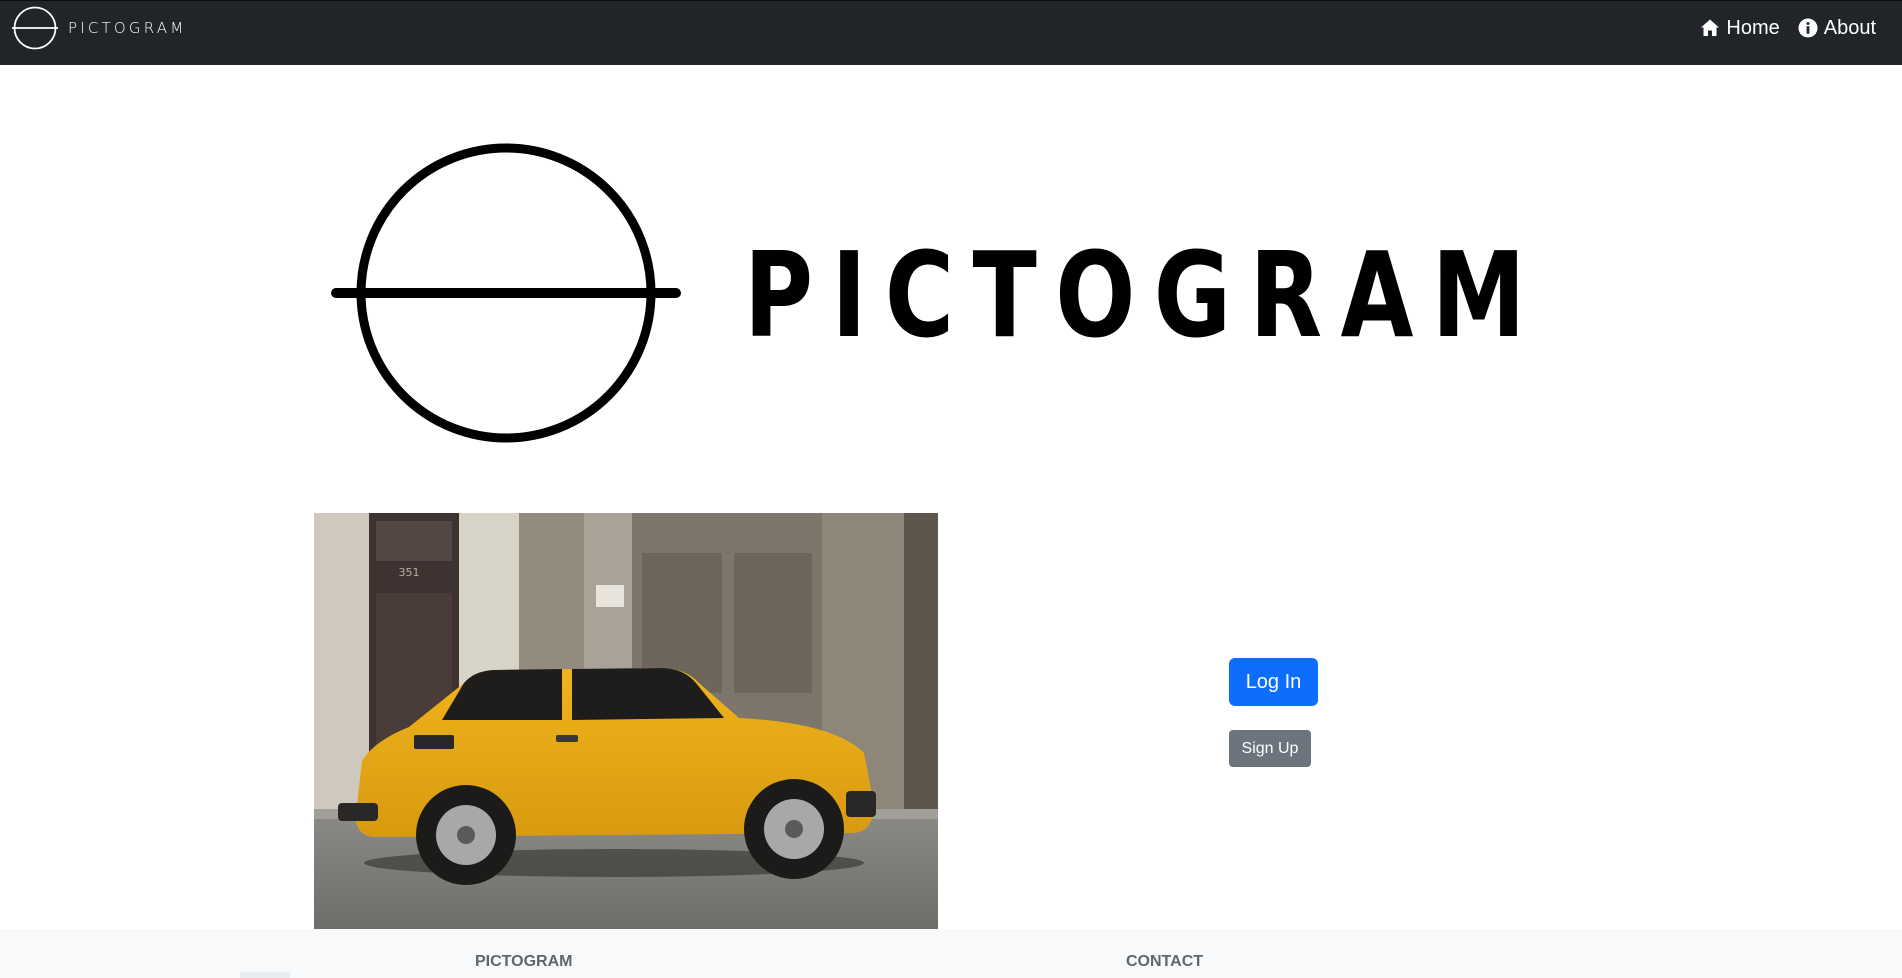  Describe the element at coordinates (951, 32) in the screenshot. I see `top-navbar: PICTOGRAM Home About` at that location.